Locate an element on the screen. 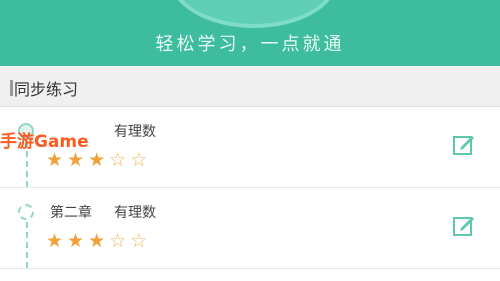 The width and height of the screenshot is (500, 281). watermark-text: 手游Game is located at coordinates (44, 142).